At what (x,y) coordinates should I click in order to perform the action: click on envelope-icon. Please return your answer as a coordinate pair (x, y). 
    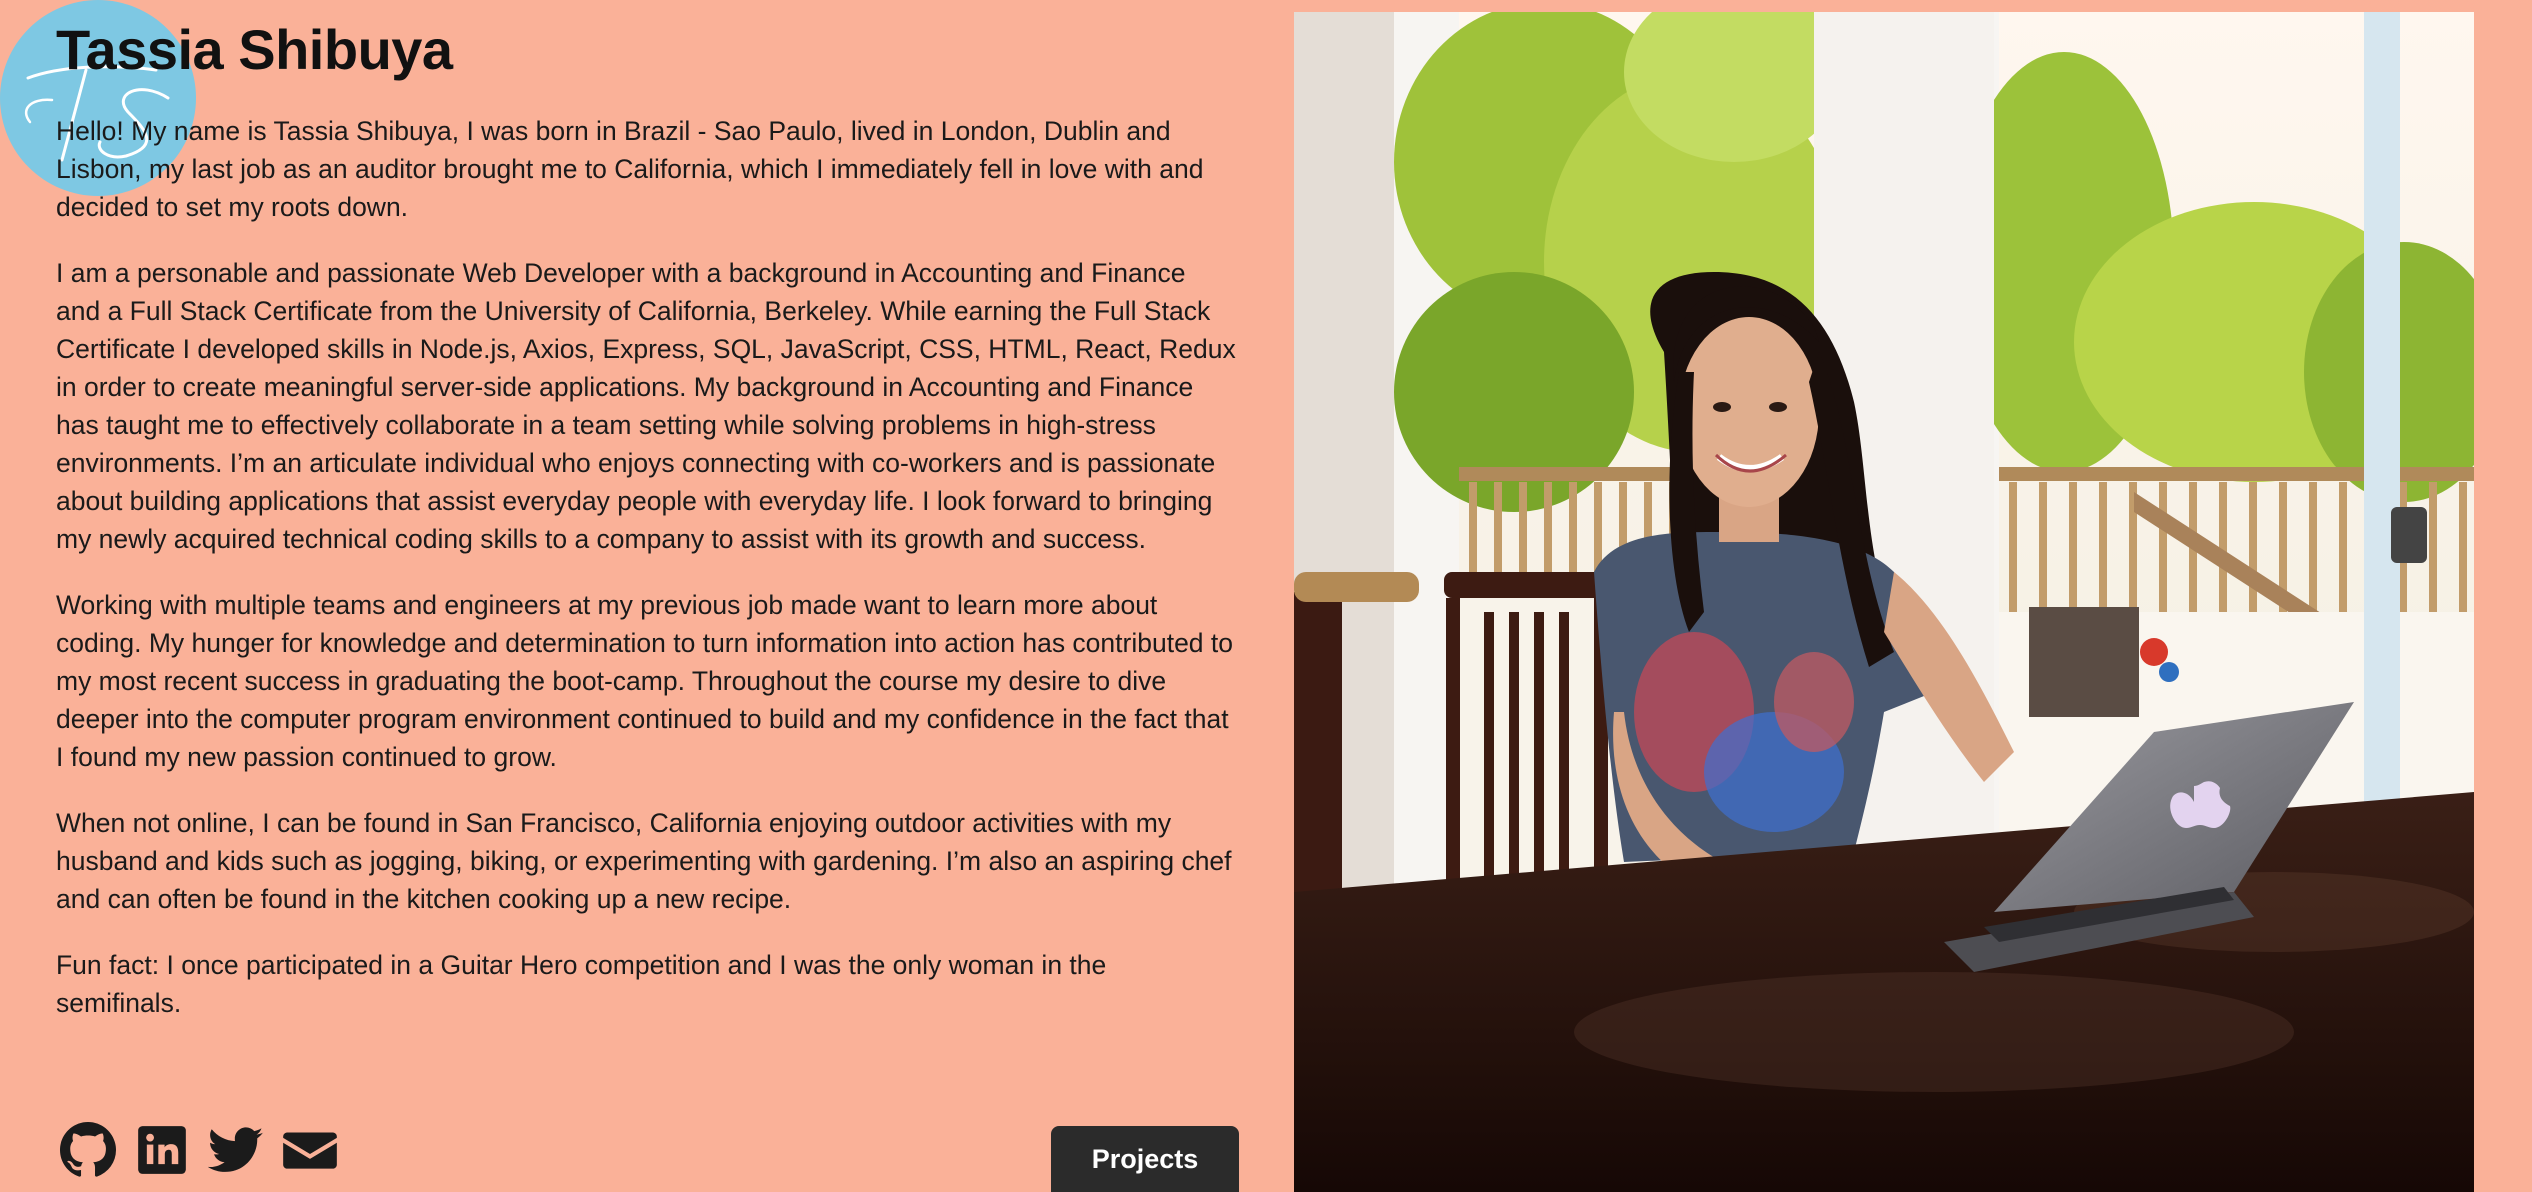
    Looking at the image, I should click on (310, 1150).